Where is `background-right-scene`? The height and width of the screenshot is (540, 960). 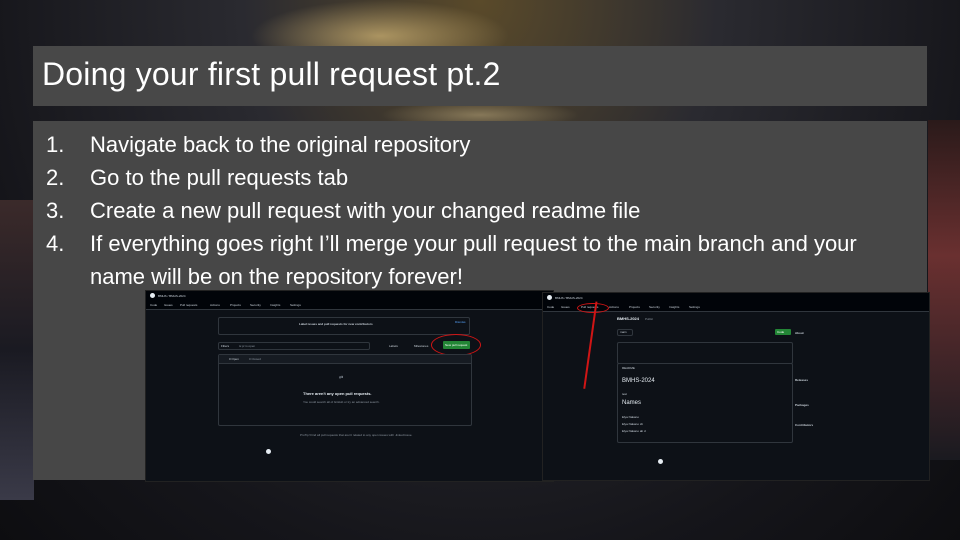
background-right-scene is located at coordinates (944, 290).